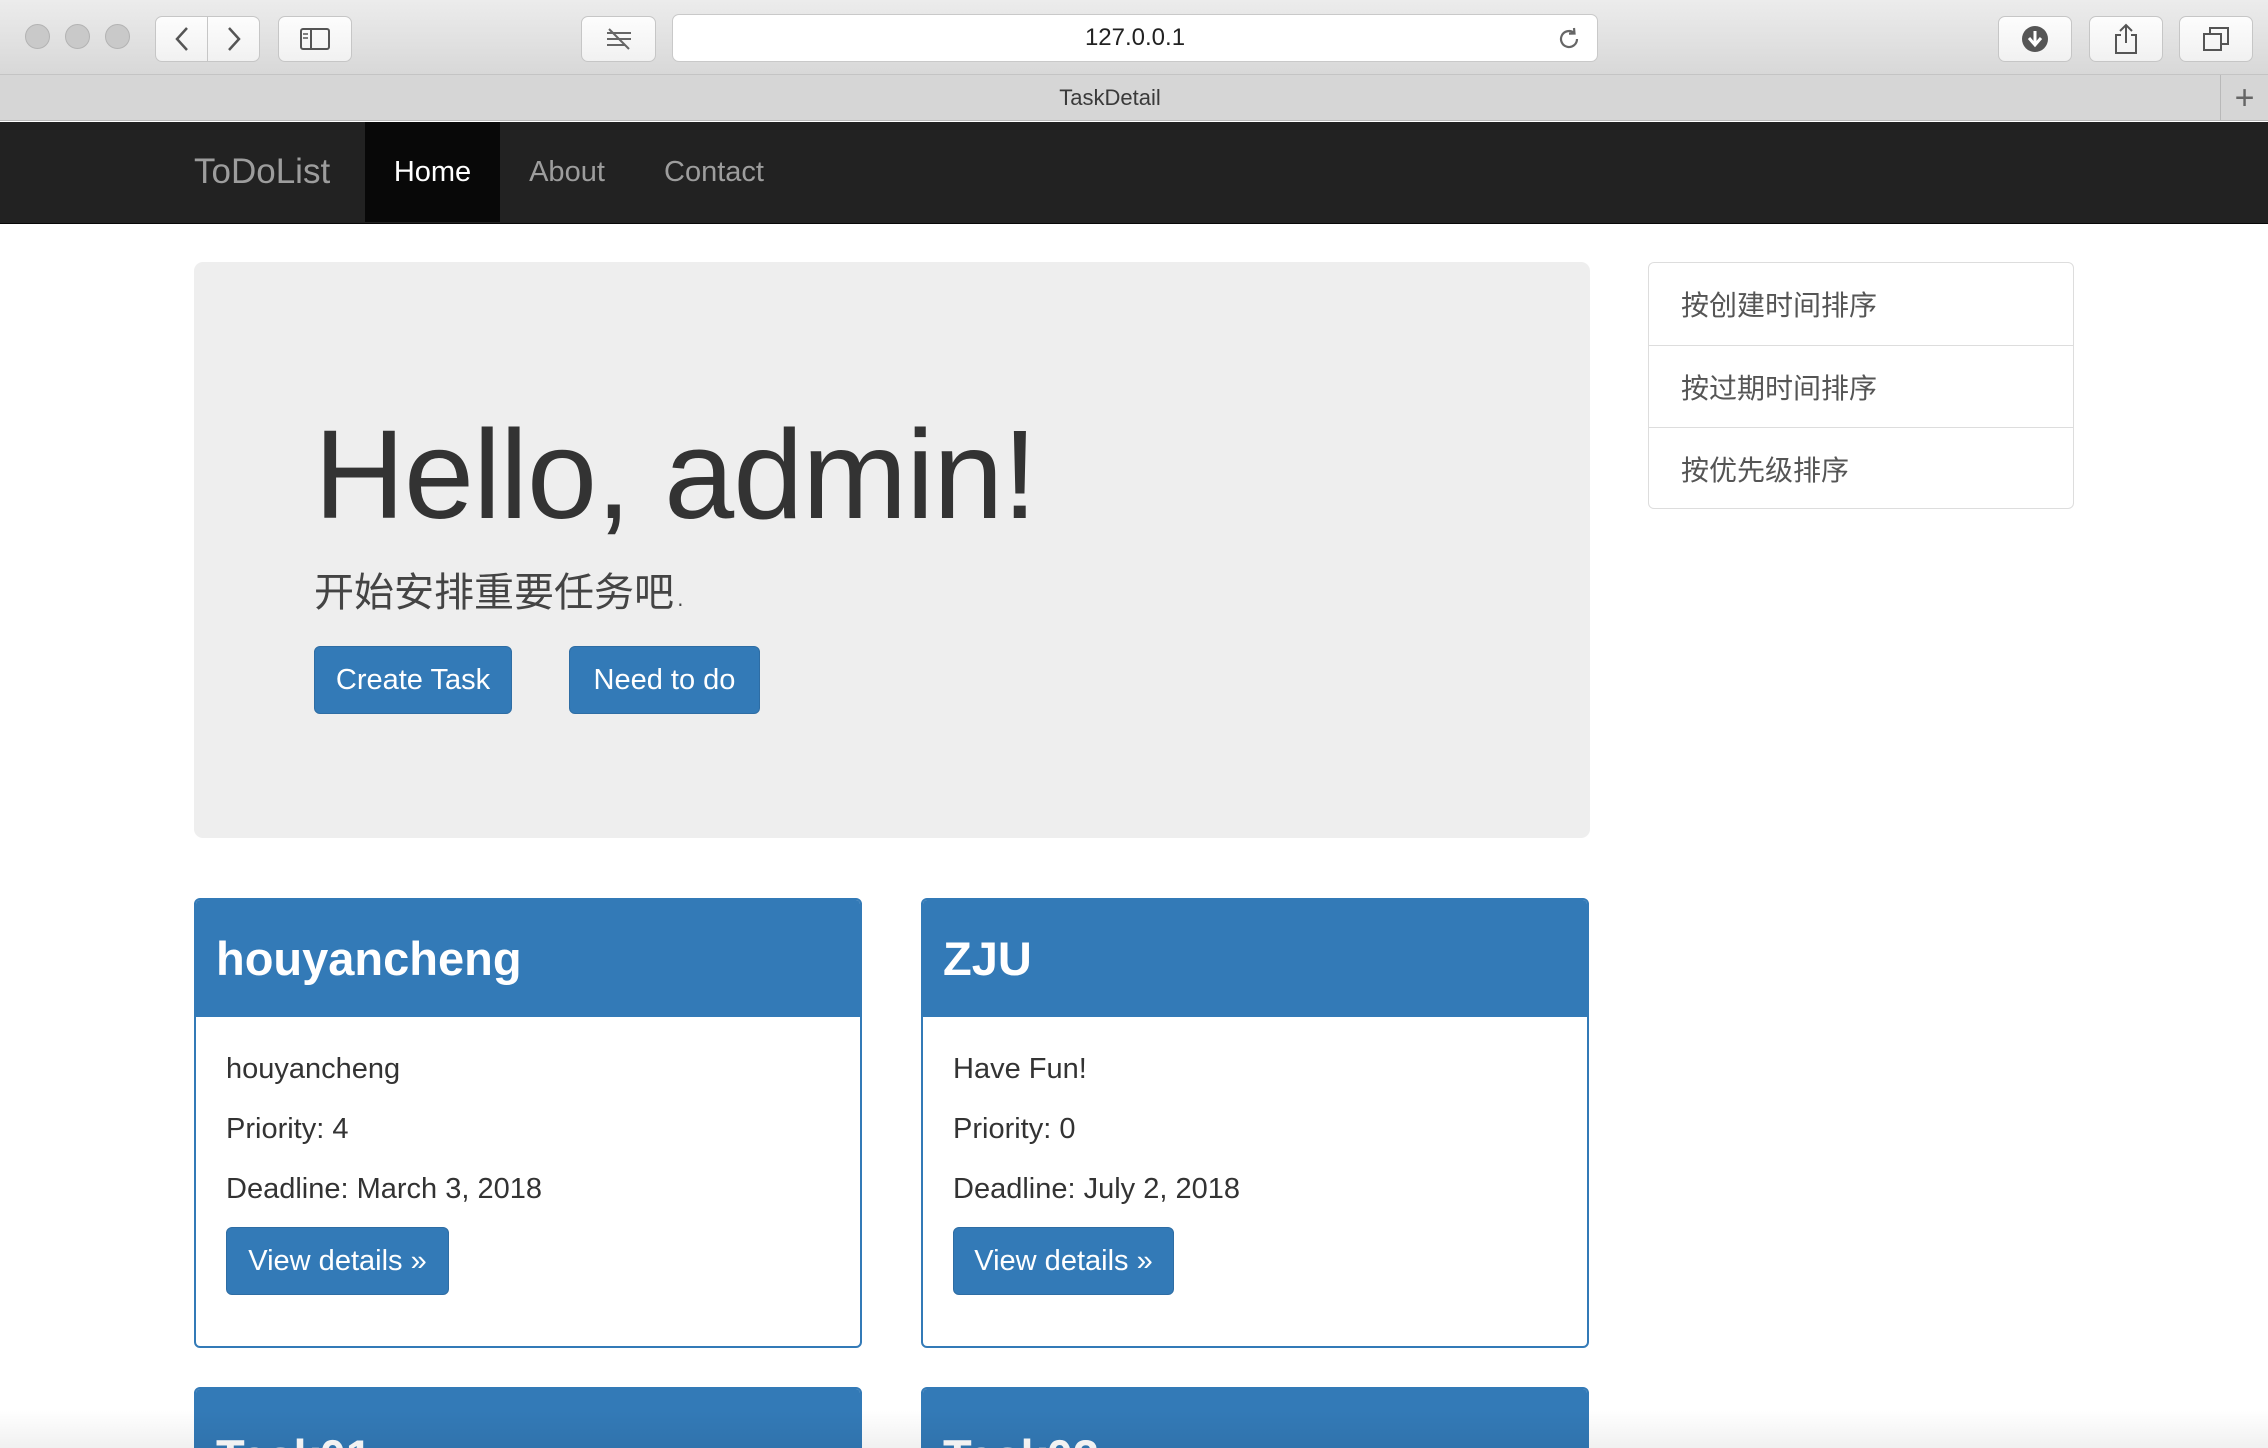 This screenshot has height=1448, width=2268. I want to click on welcome-subtitle: 开始安排重要任务吧., so click(500, 593).